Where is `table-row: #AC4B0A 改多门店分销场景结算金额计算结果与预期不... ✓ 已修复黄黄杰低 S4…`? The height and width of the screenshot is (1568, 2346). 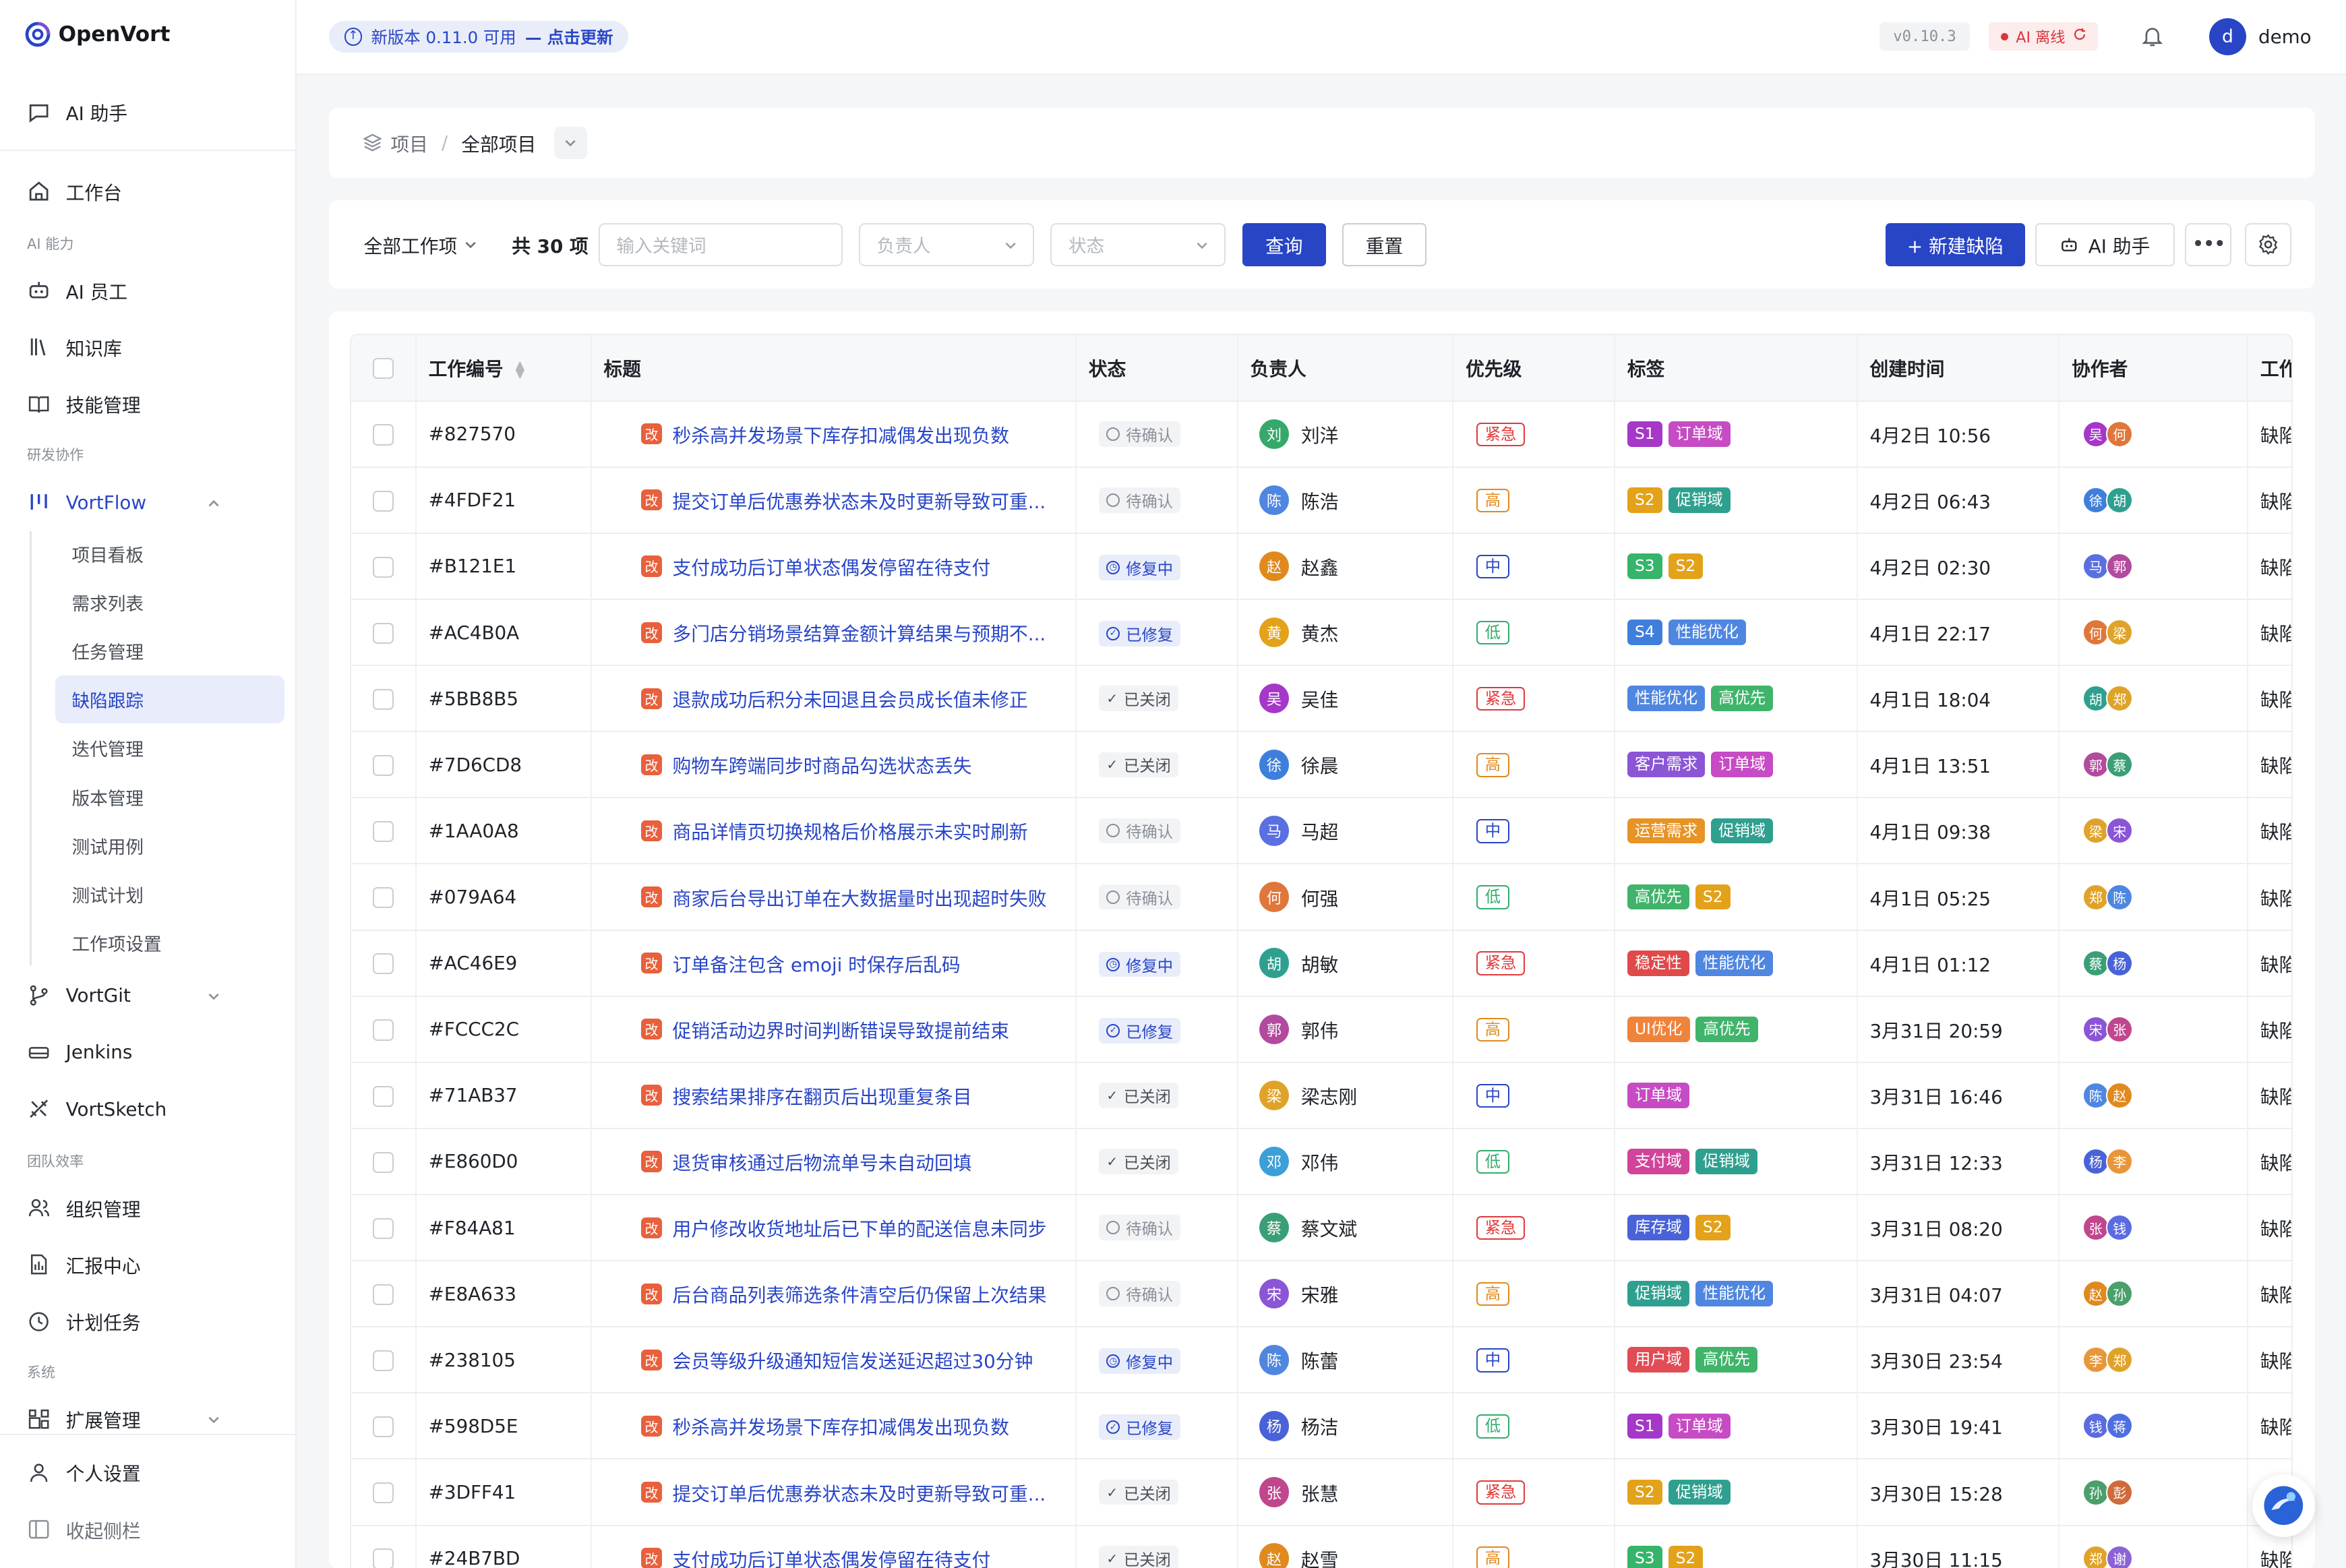 table-row: #AC4B0A 改多门店分销场景结算金额计算结果与预期不... ✓ 已修复黄黄杰低 S4… is located at coordinates (1321, 633).